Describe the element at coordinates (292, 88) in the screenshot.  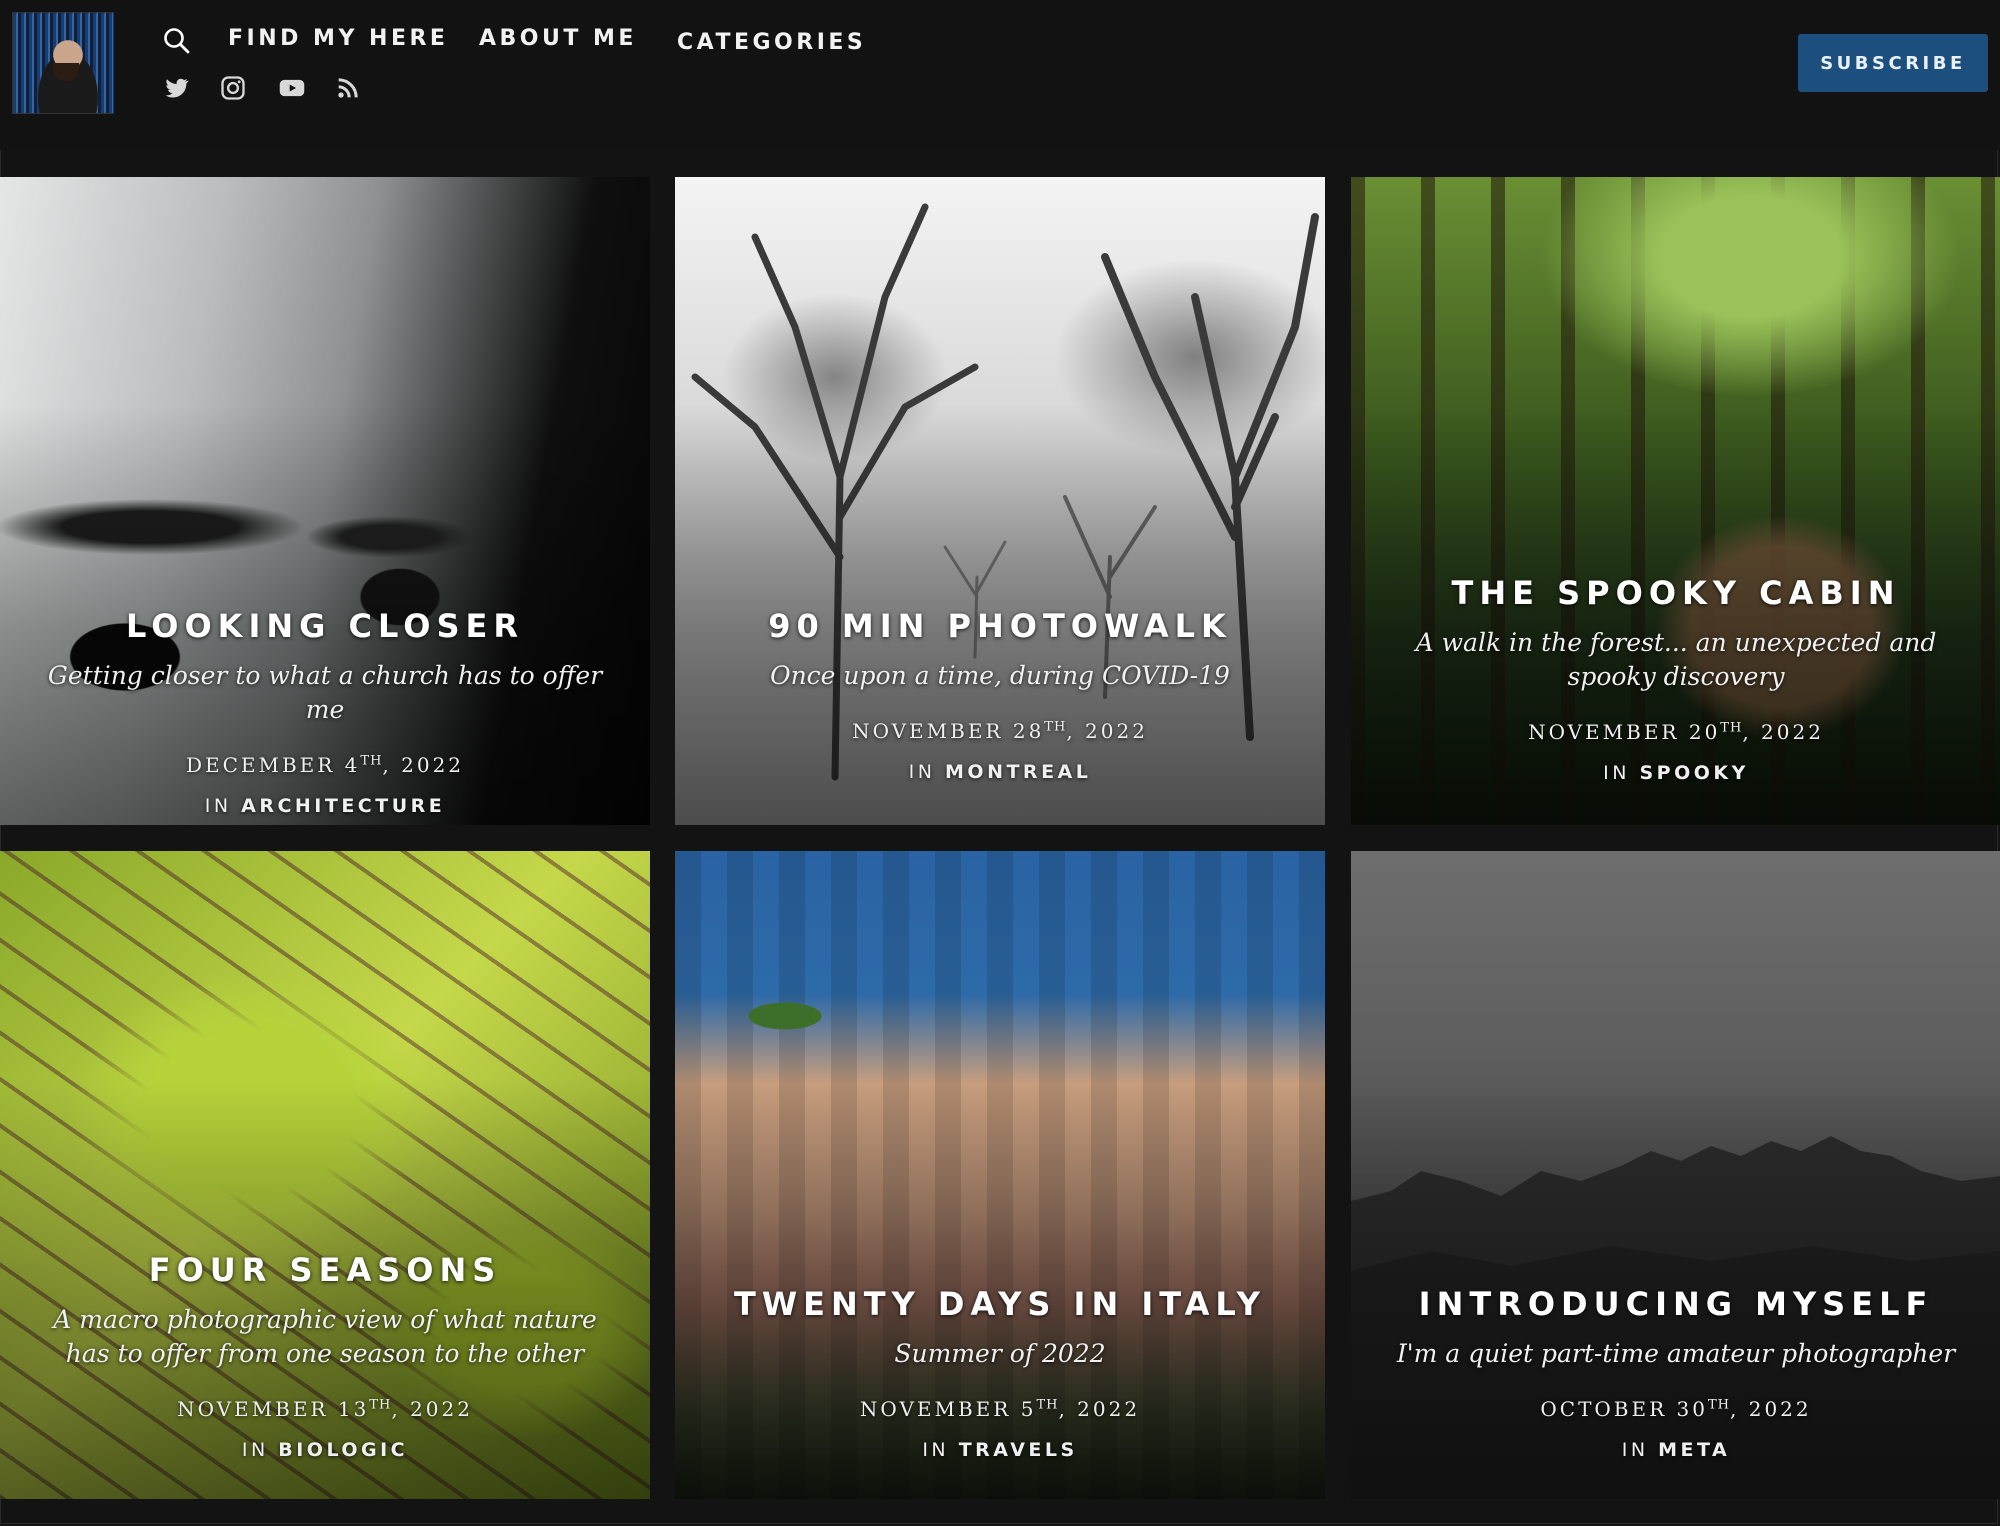
I see `youtube-icon` at that location.